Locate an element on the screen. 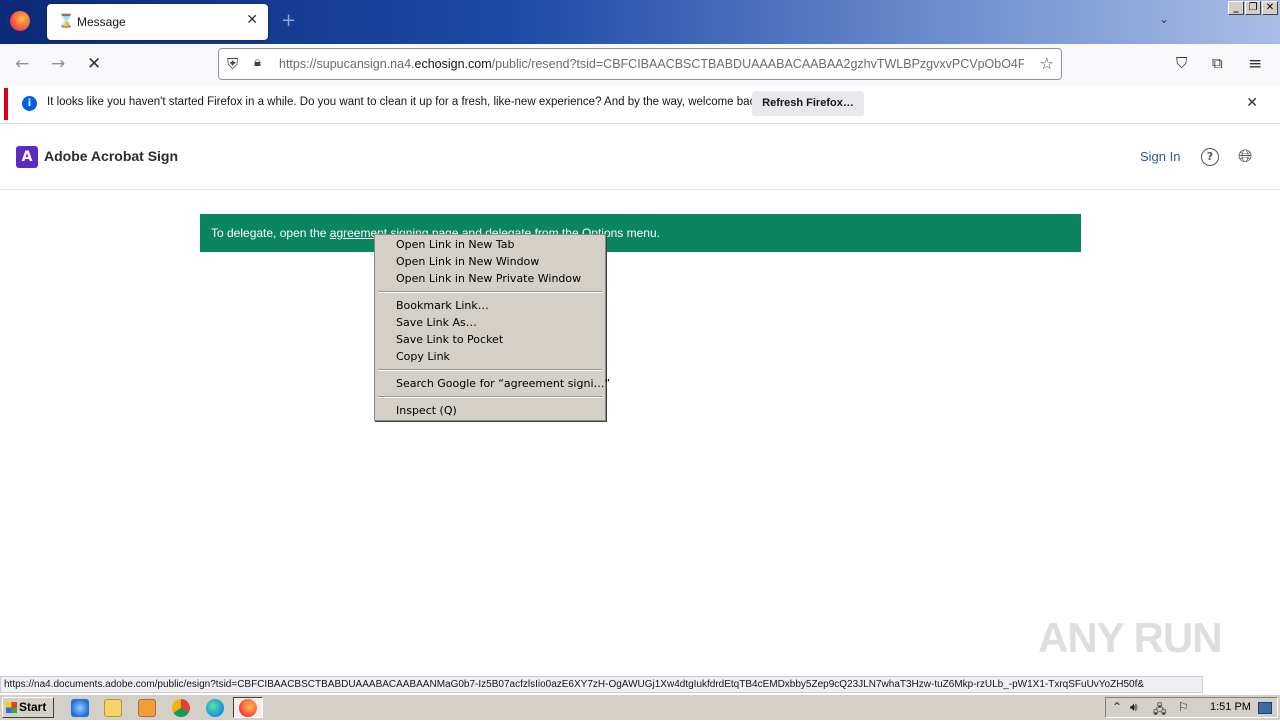 This screenshot has height=721, width=1280. volume-icon: 🔊︎ is located at coordinates (1134, 707).